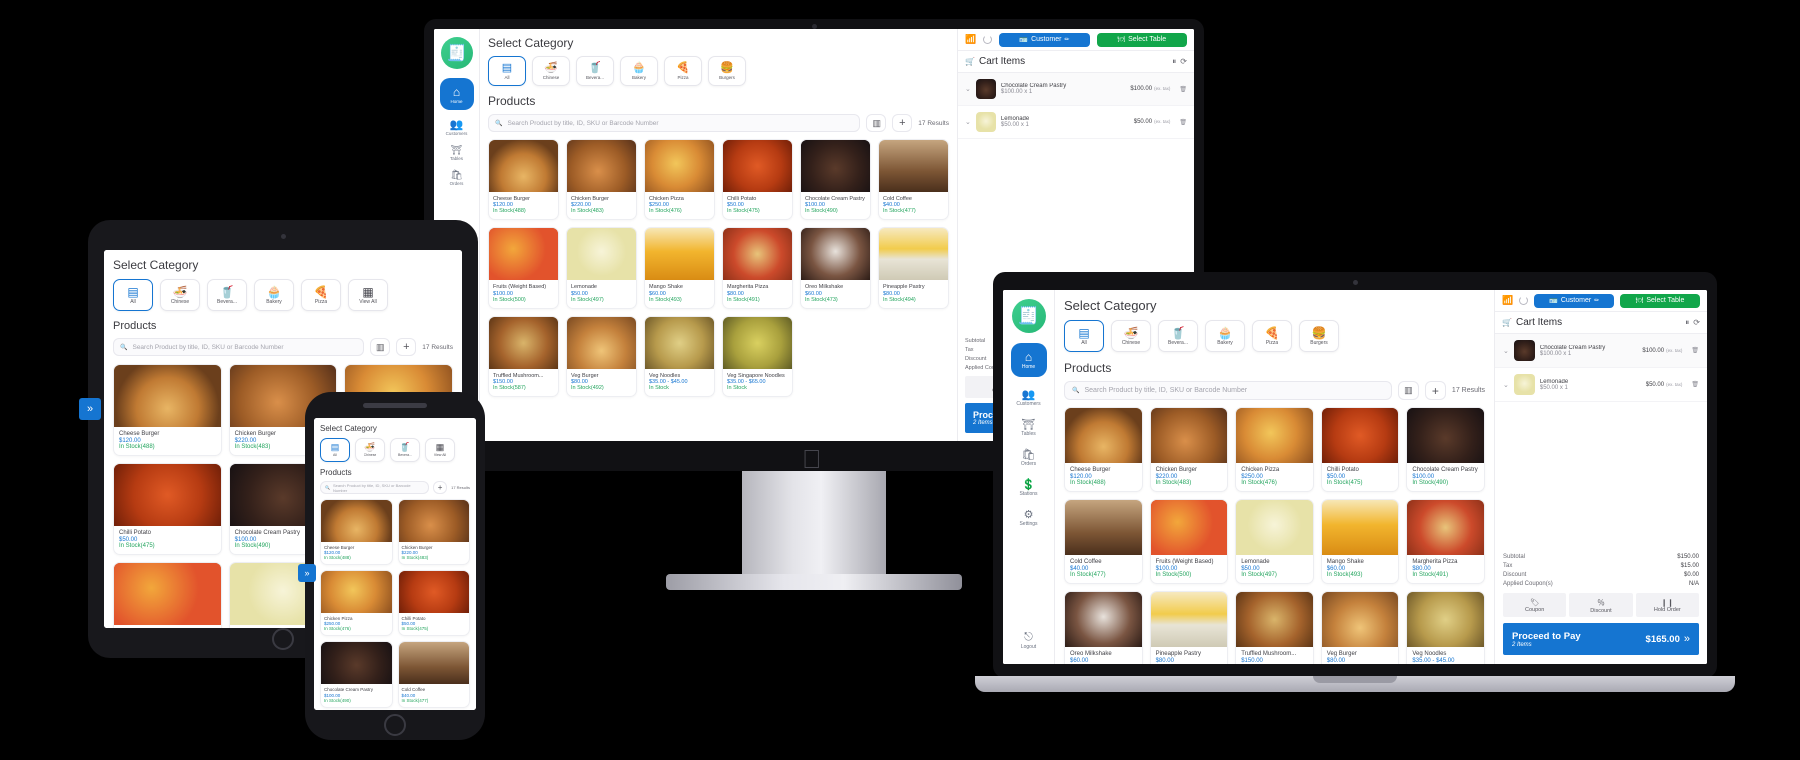 This screenshot has height=760, width=1800. I want to click on proceed-to-pay-button: Proceed to Pay 2 Items $165.00 », so click(1601, 639).